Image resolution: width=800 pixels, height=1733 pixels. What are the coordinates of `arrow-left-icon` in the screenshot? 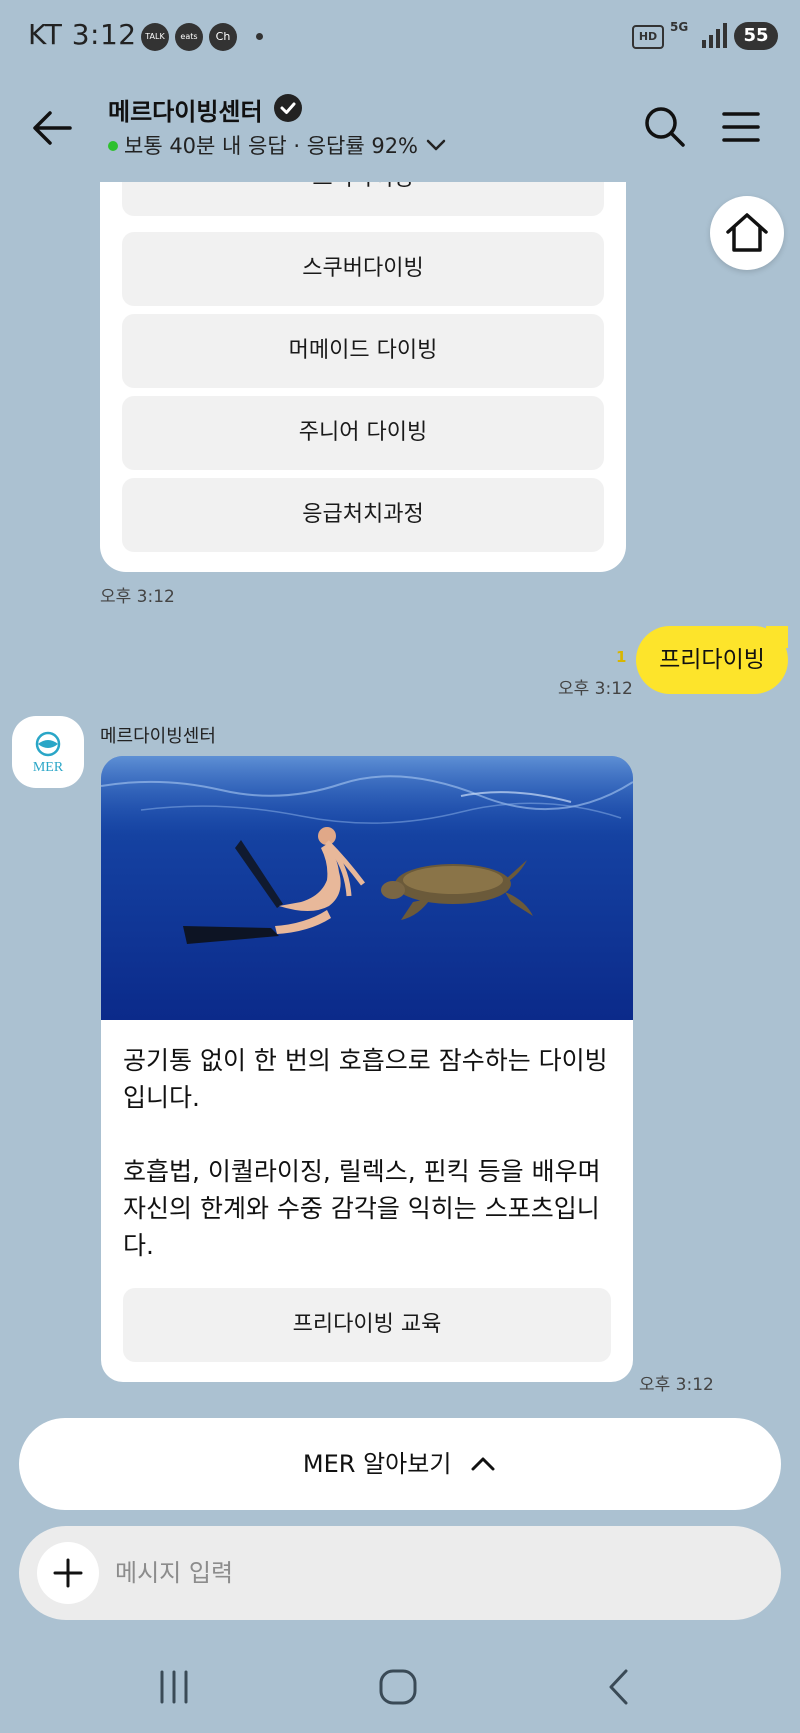 It's located at (52, 128).